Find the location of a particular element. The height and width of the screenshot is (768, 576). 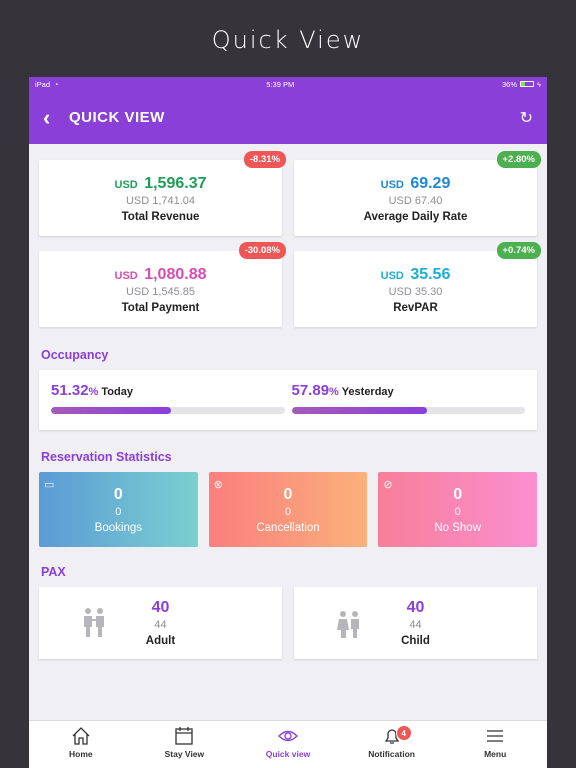

calendar-icon is located at coordinates (184, 736).